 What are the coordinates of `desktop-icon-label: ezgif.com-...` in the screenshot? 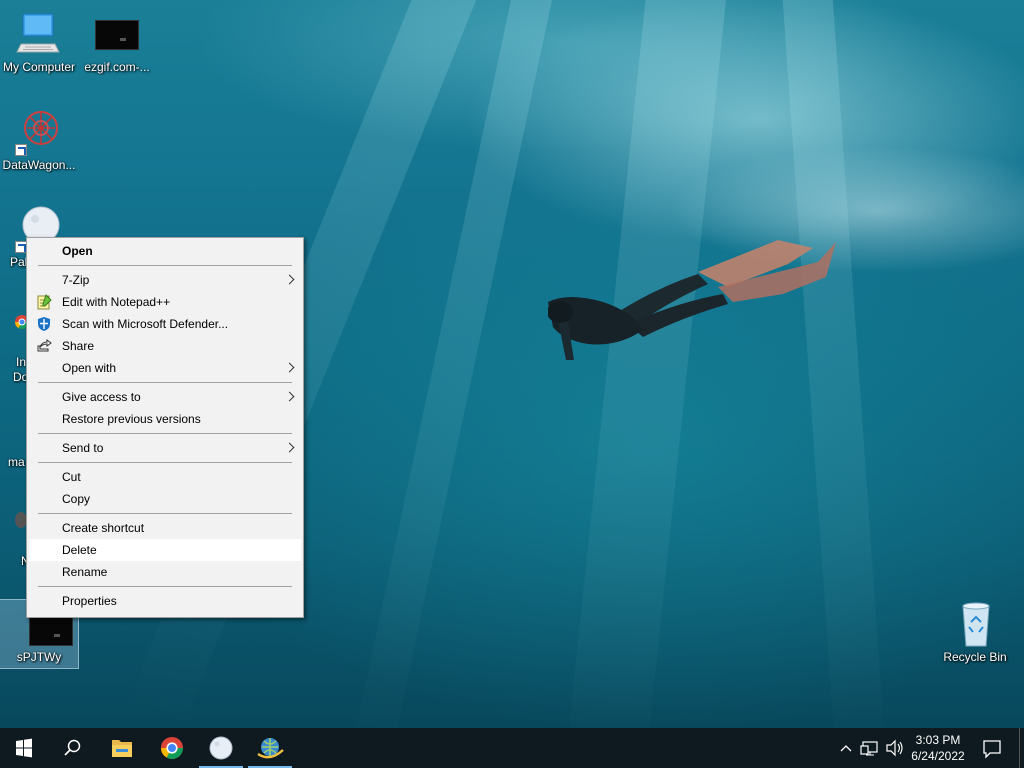 It's located at (117, 67).